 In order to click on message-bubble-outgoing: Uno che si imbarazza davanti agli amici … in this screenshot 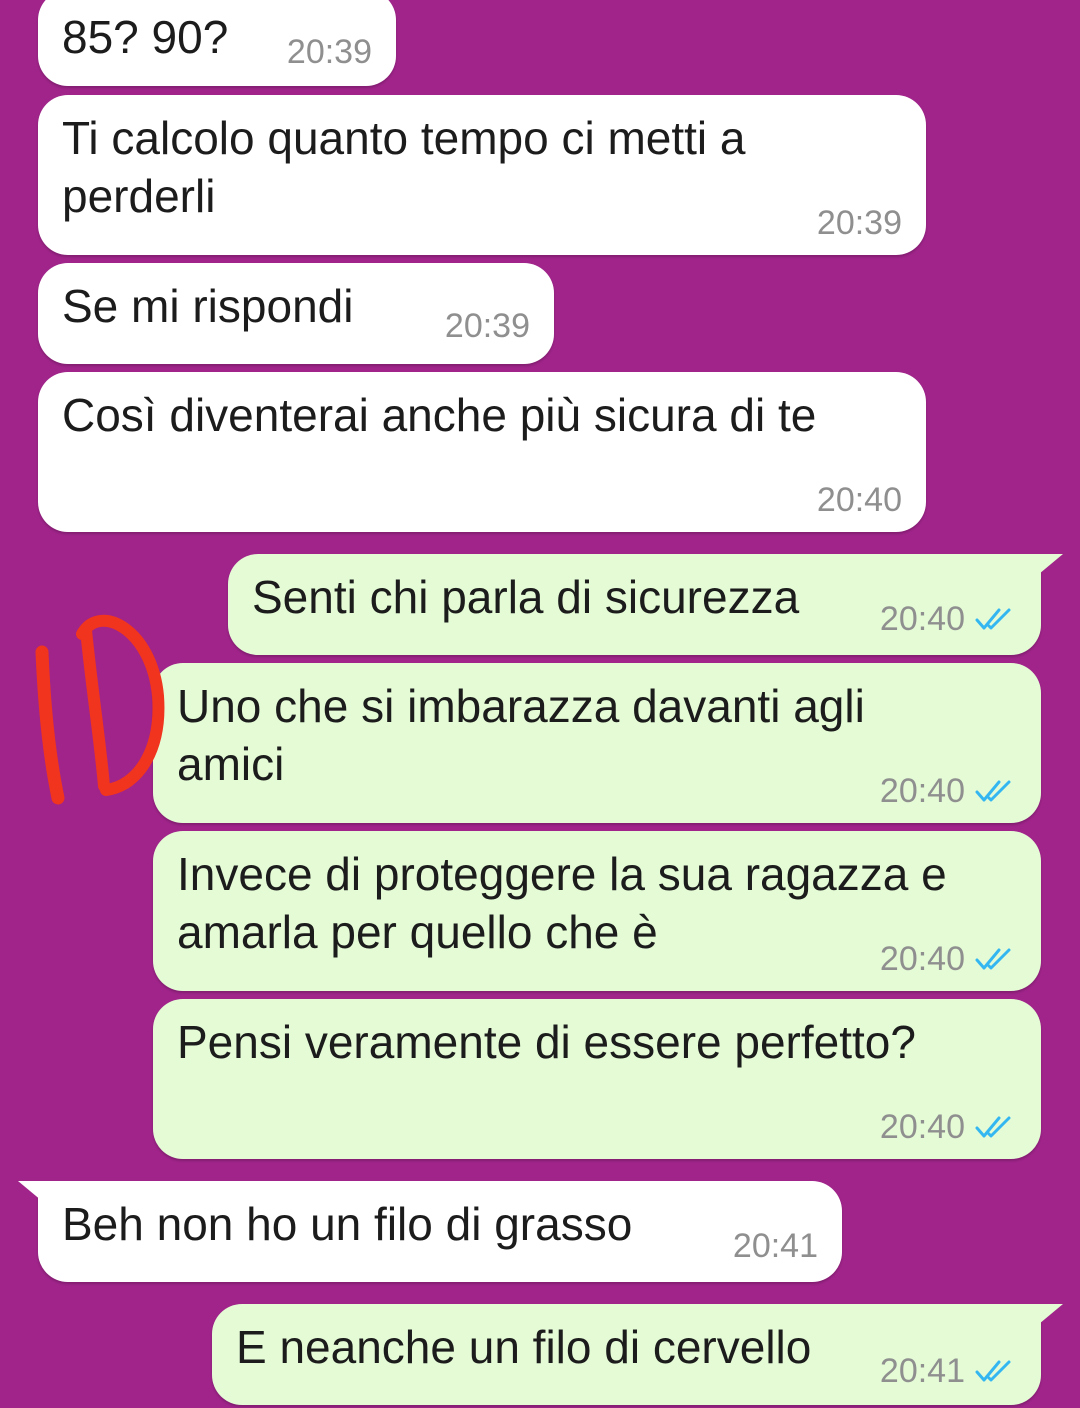, I will do `click(597, 743)`.